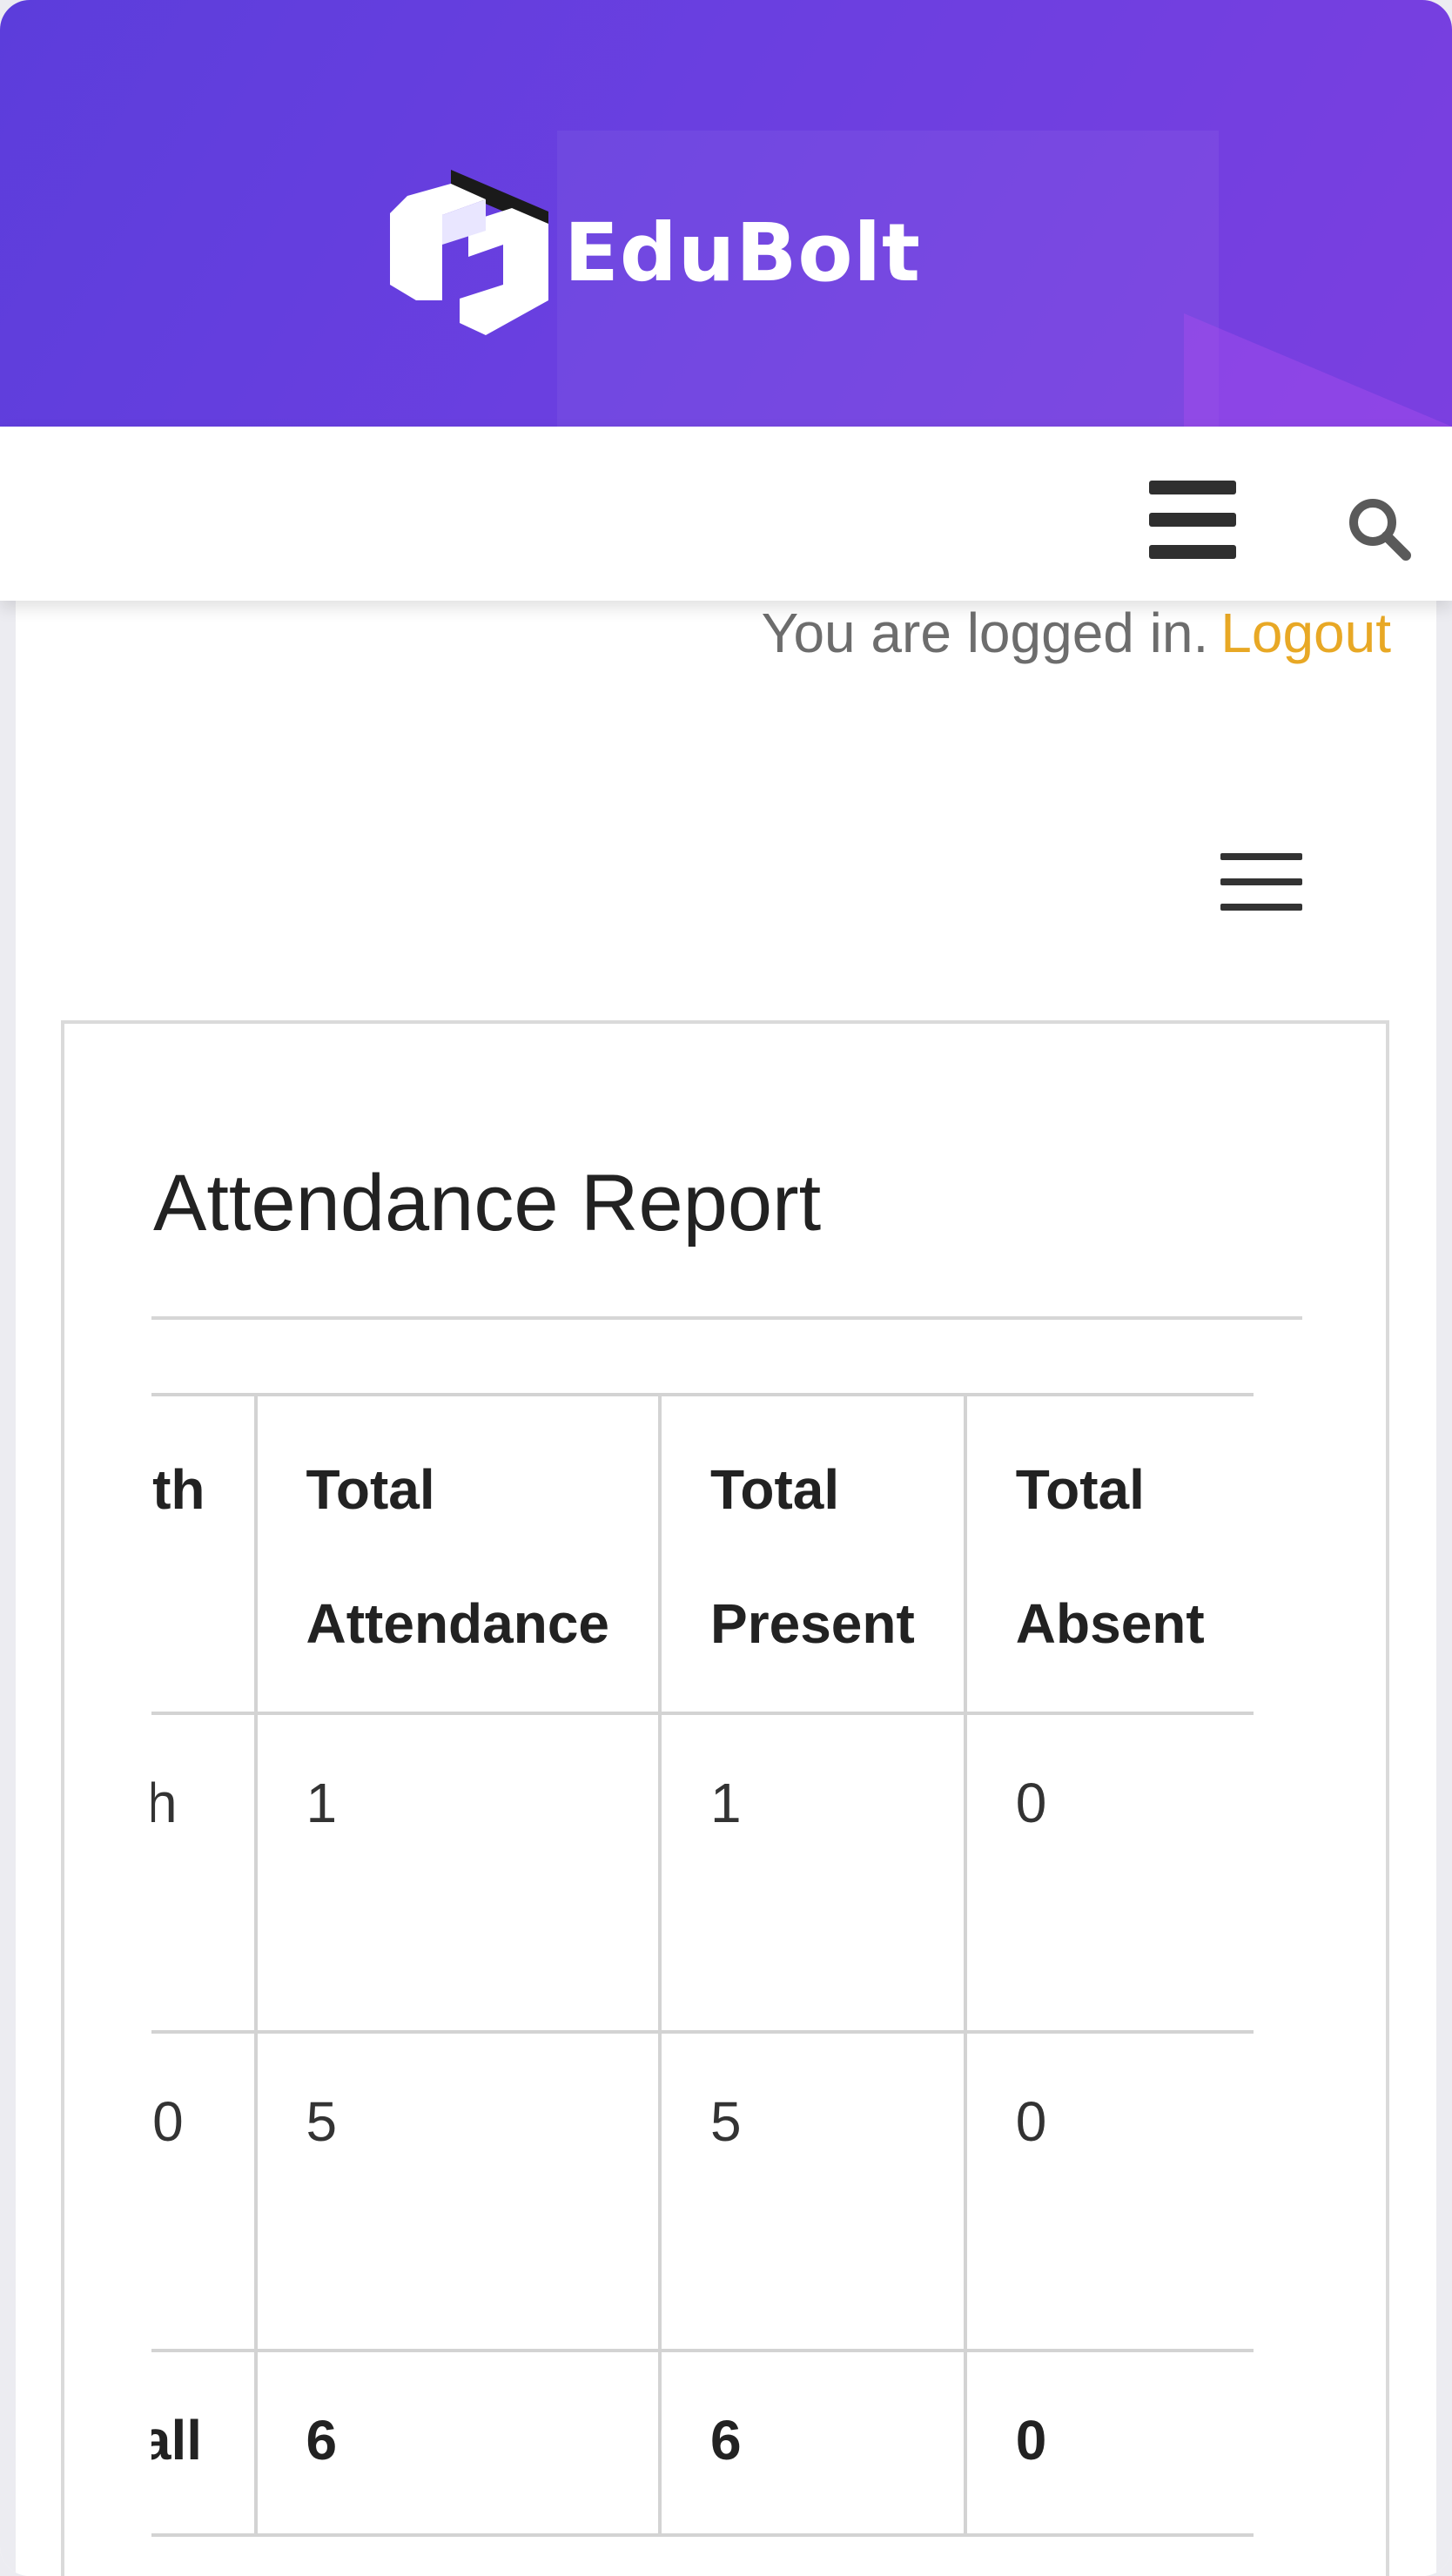  Describe the element at coordinates (726, 514) in the screenshot. I see `nav-bar` at that location.